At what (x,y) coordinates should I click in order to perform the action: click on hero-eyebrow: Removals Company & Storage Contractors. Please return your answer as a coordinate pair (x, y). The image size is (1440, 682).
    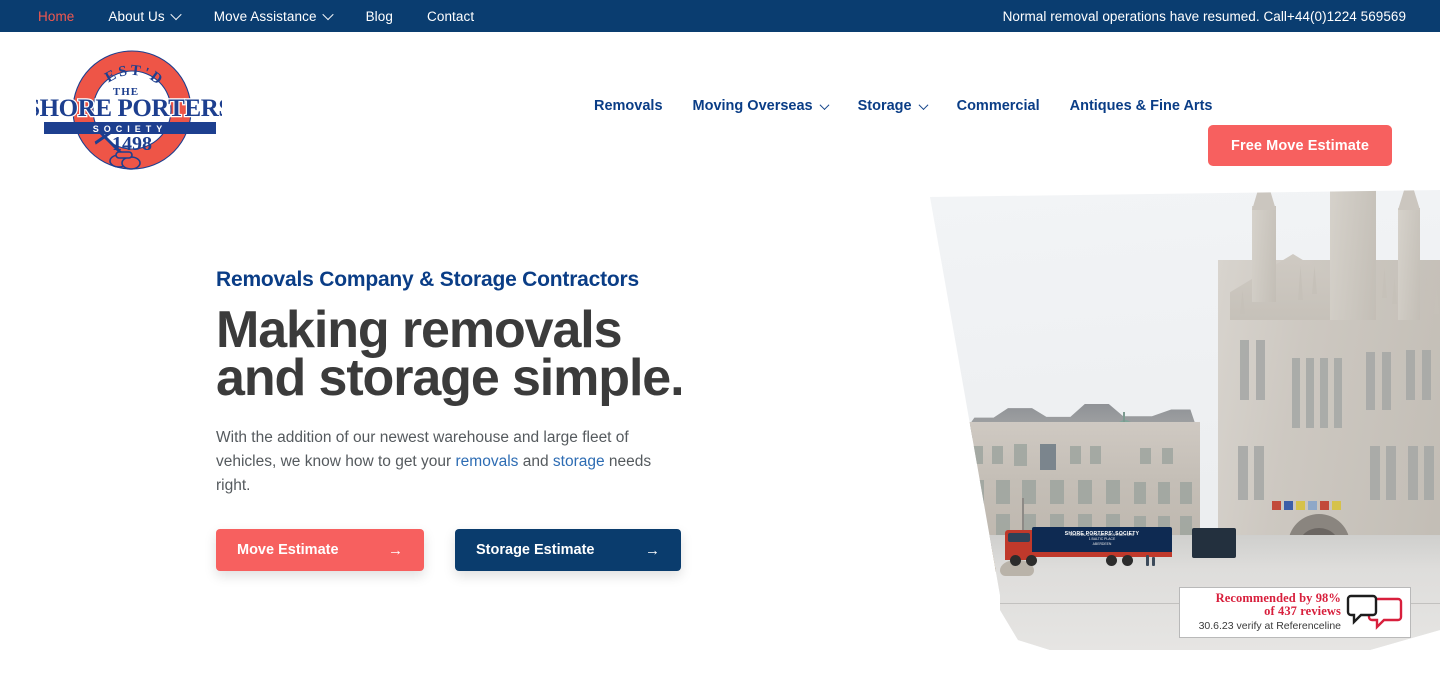
    Looking at the image, I should click on (428, 279).